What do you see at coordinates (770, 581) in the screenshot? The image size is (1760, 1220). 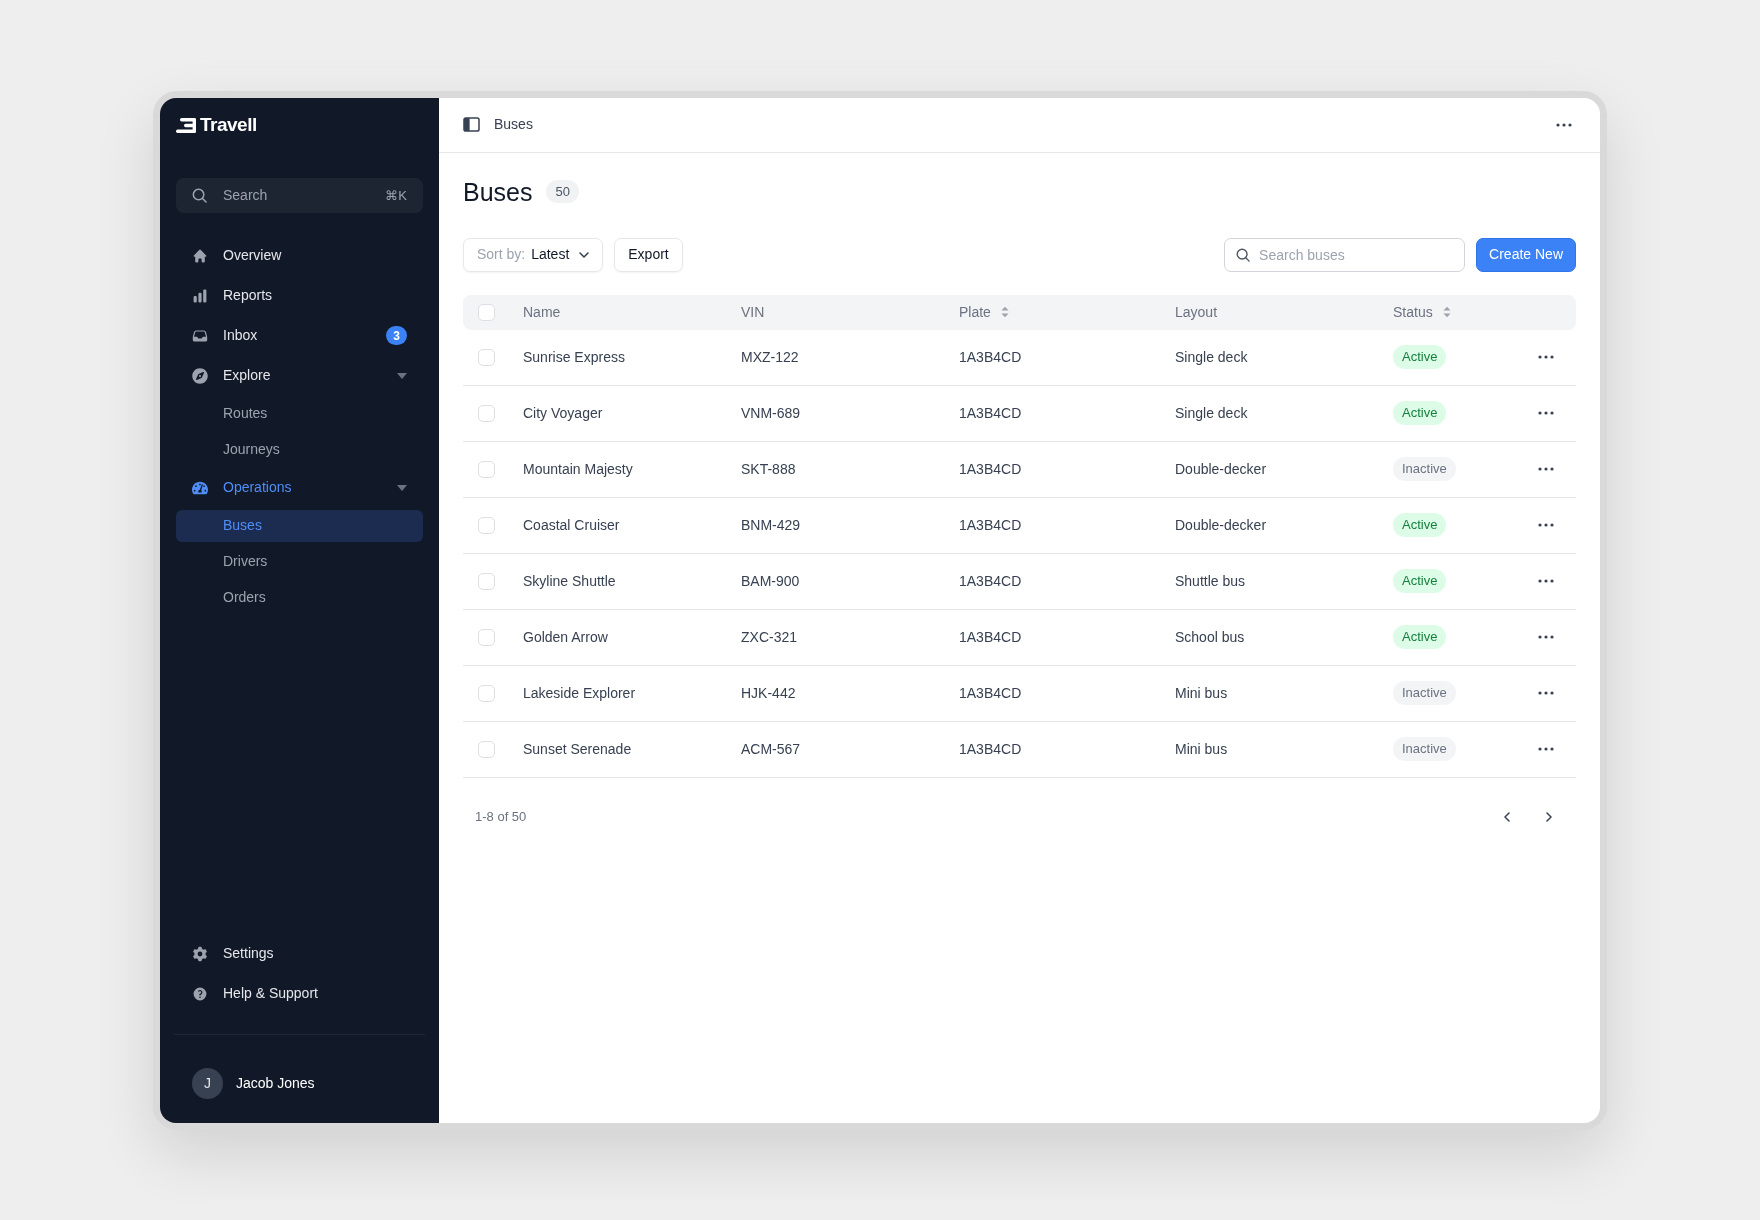 I see `vin-number: BAM-900` at bounding box center [770, 581].